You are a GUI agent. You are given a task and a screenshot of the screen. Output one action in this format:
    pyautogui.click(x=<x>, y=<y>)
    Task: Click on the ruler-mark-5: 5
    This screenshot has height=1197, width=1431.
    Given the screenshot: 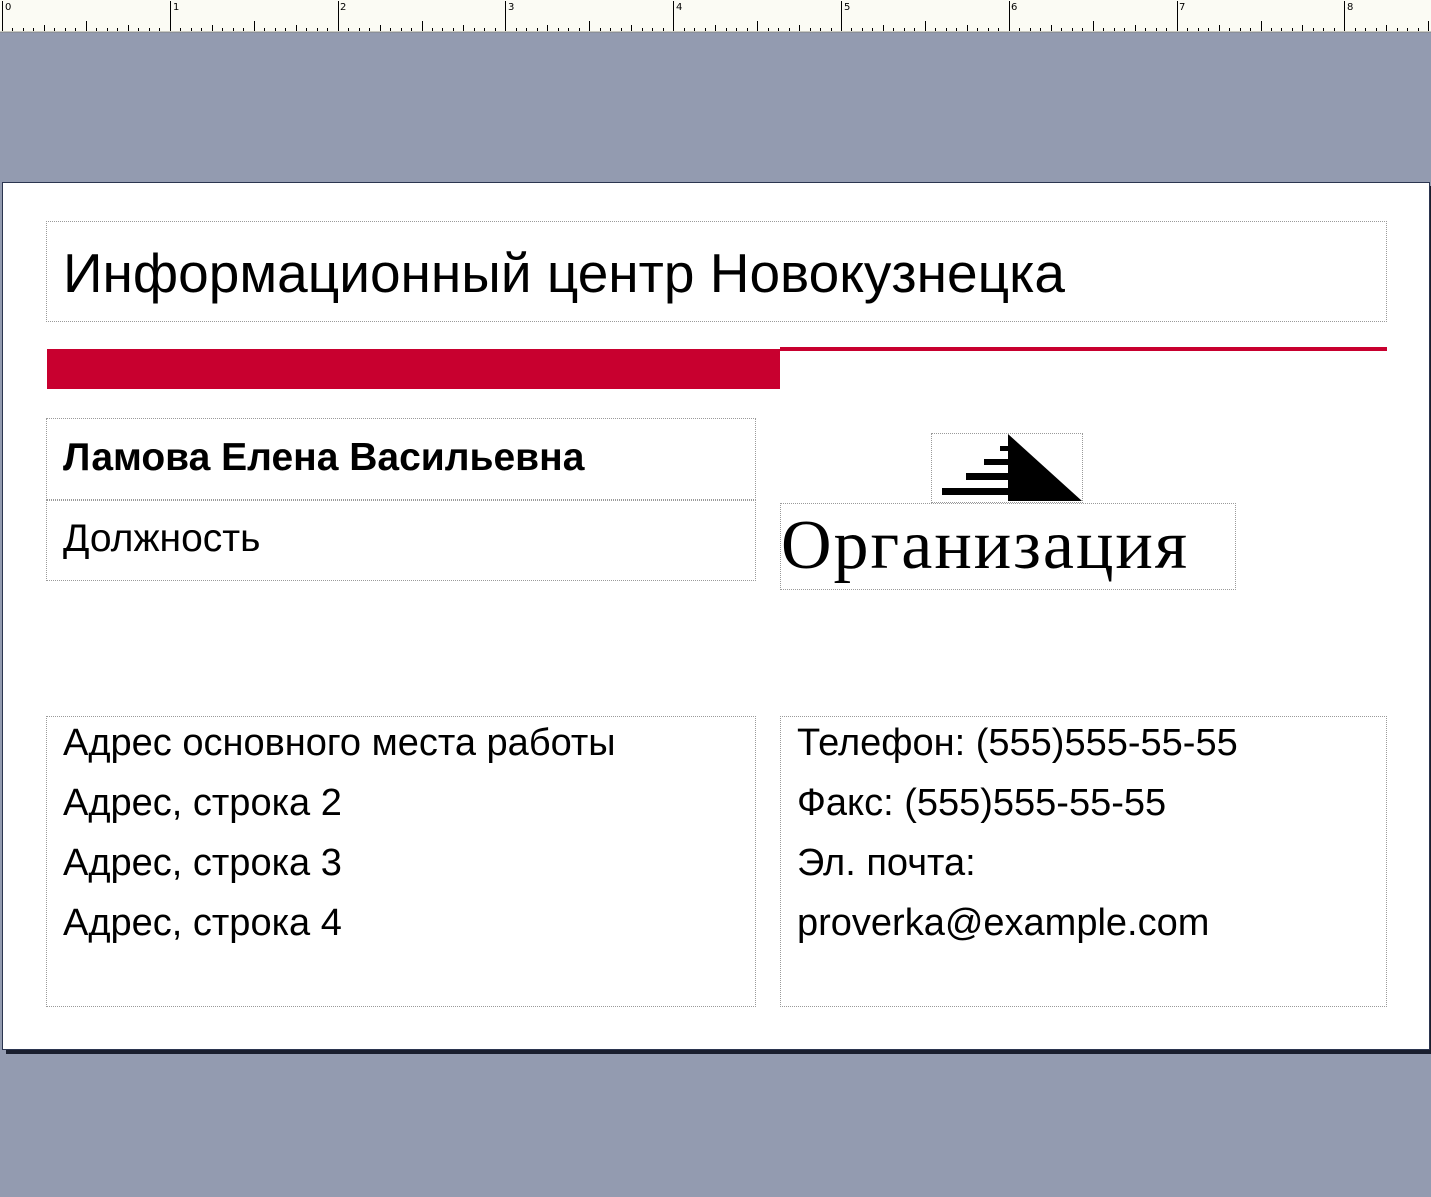 What is the action you would take?
    pyautogui.click(x=847, y=7)
    